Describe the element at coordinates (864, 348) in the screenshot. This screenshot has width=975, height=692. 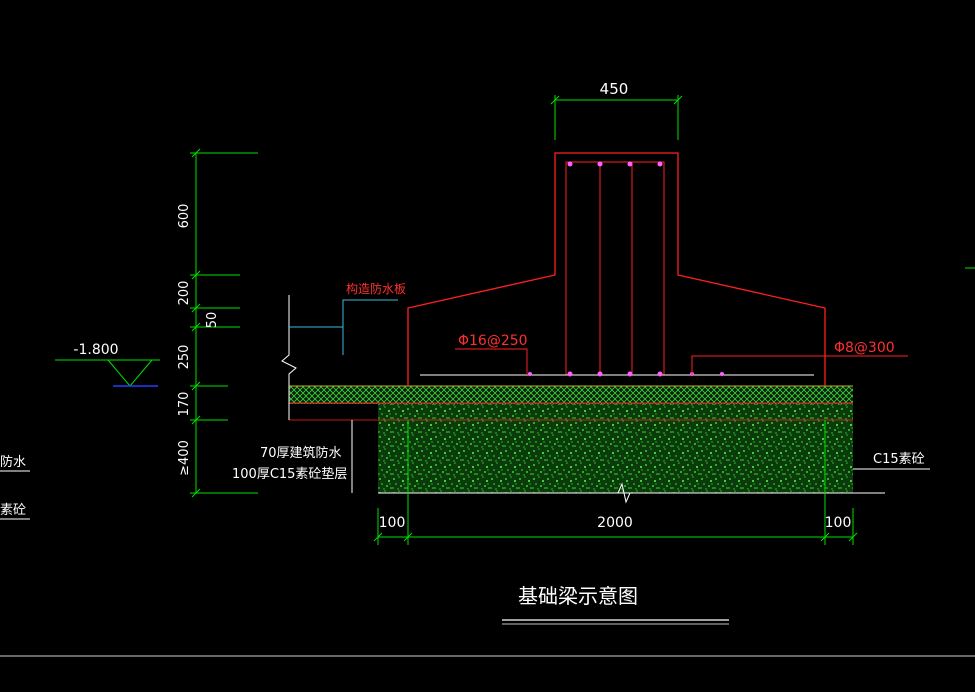
I see `rebar-right-label: Φ8@300` at that location.